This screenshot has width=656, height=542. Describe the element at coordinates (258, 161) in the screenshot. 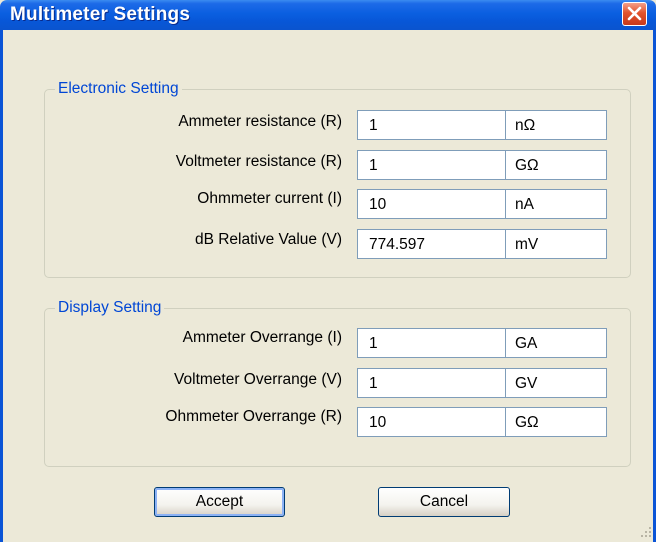

I see `voltmeter-resistance-label: Voltmeter resistance (R)` at that location.